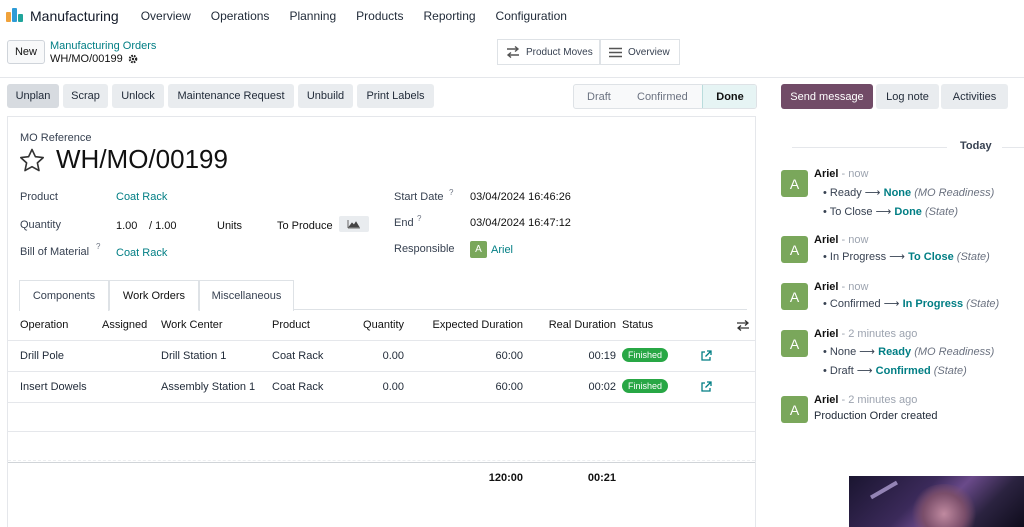 The height and width of the screenshot is (527, 1024). I want to click on old-value: Confirmed, so click(855, 304).